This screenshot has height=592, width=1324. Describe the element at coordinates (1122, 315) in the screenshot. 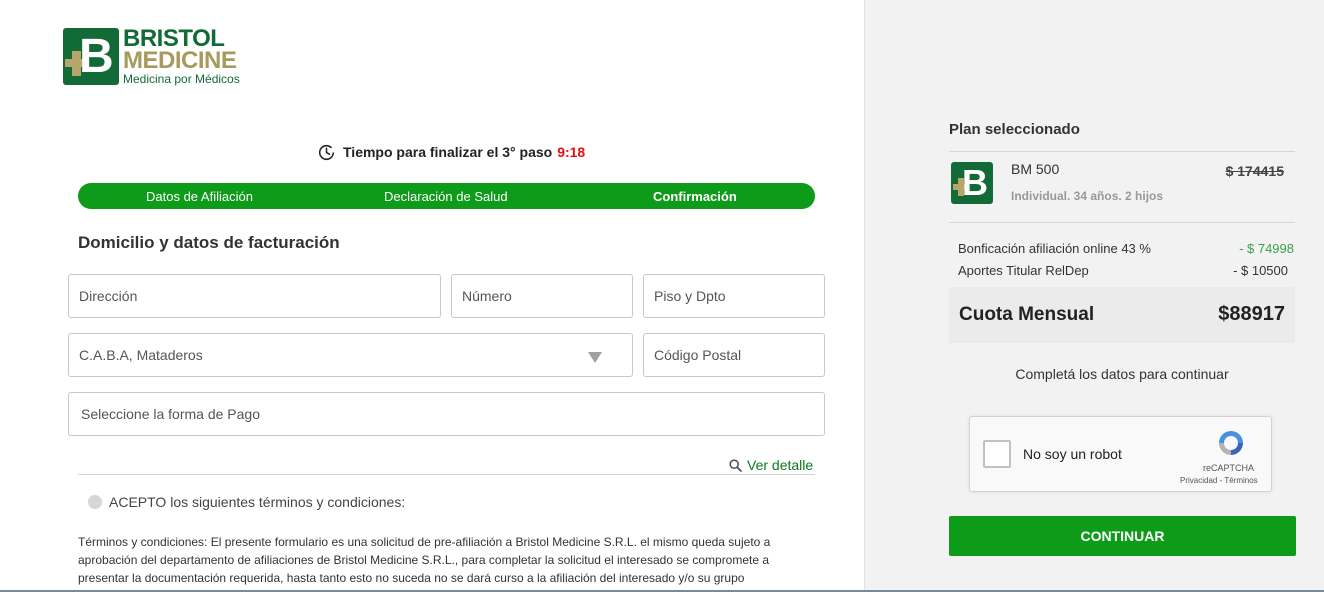

I see `cuota-mensual-box: Cuota Mensual $88917` at that location.